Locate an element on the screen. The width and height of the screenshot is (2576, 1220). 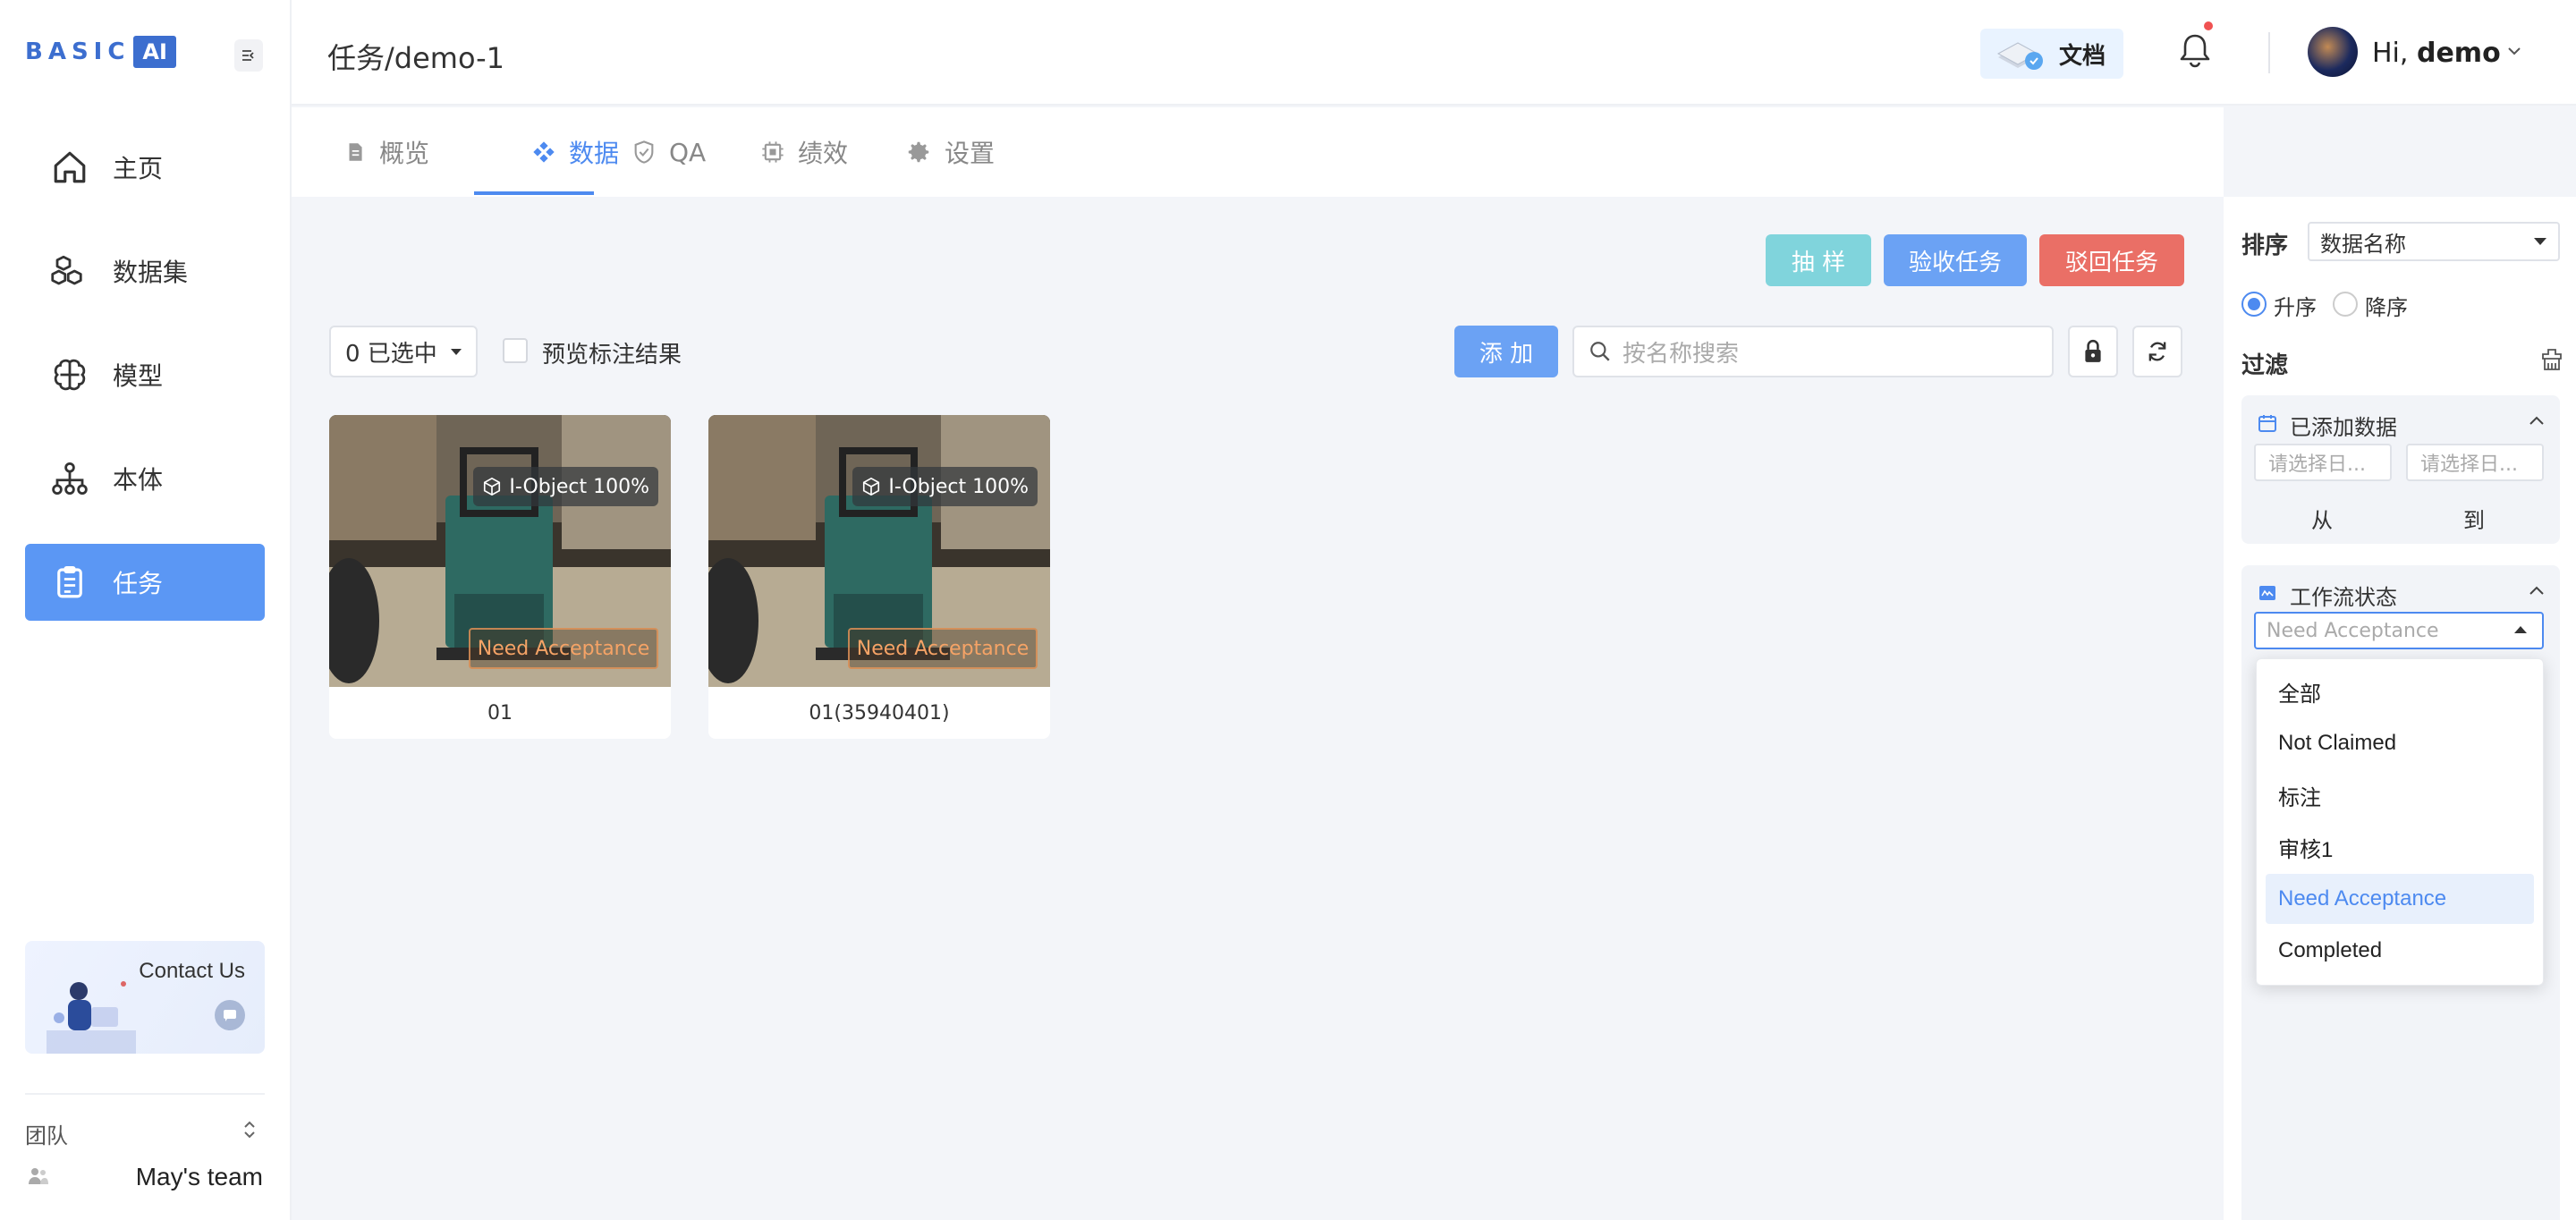
sidebar-nav: 主页 数据集 模型 本体 任务 is located at coordinates (145, 388).